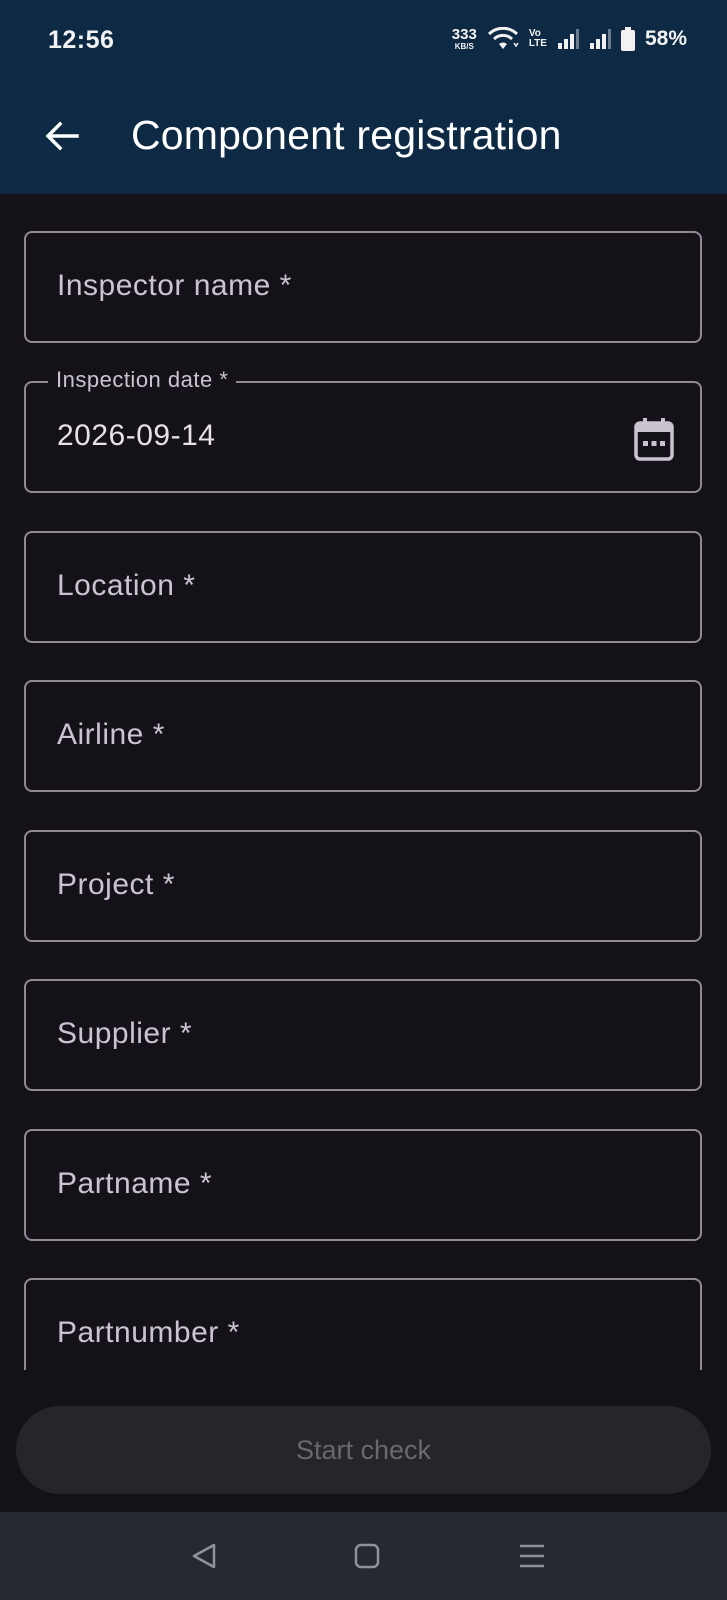 This screenshot has height=1600, width=727. I want to click on status-time: 12:56, so click(81, 40).